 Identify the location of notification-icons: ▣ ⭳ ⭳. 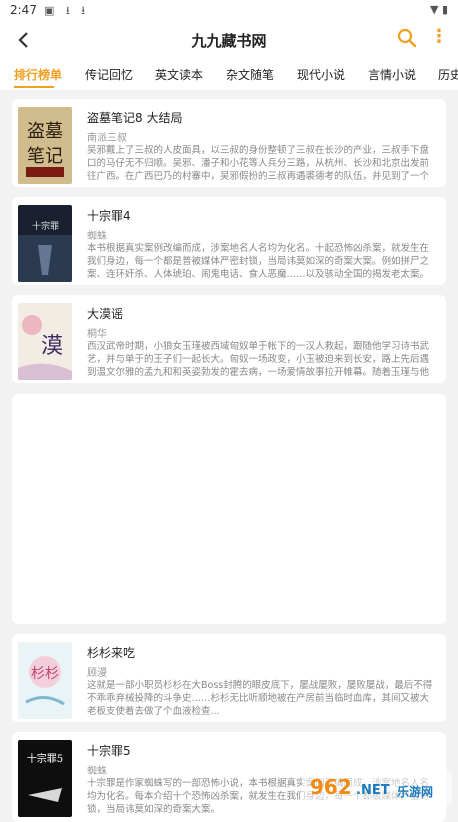
(67, 10).